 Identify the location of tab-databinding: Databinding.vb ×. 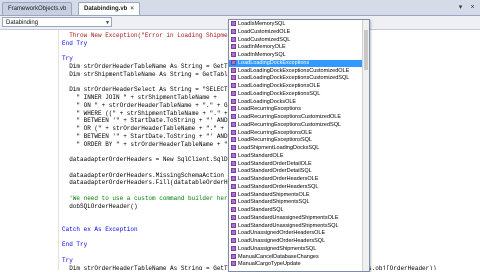
(109, 8).